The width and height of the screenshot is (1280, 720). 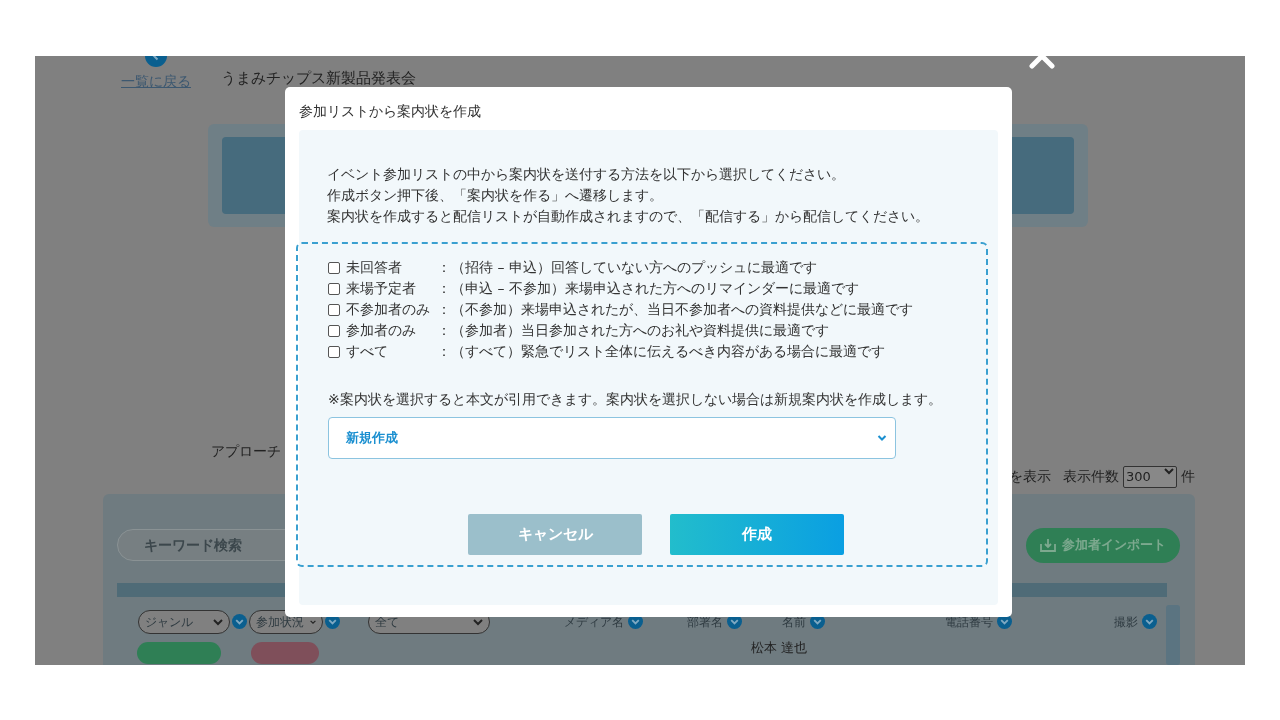 What do you see at coordinates (184, 621) in the screenshot?
I see `filter-select: ジャンル` at bounding box center [184, 621].